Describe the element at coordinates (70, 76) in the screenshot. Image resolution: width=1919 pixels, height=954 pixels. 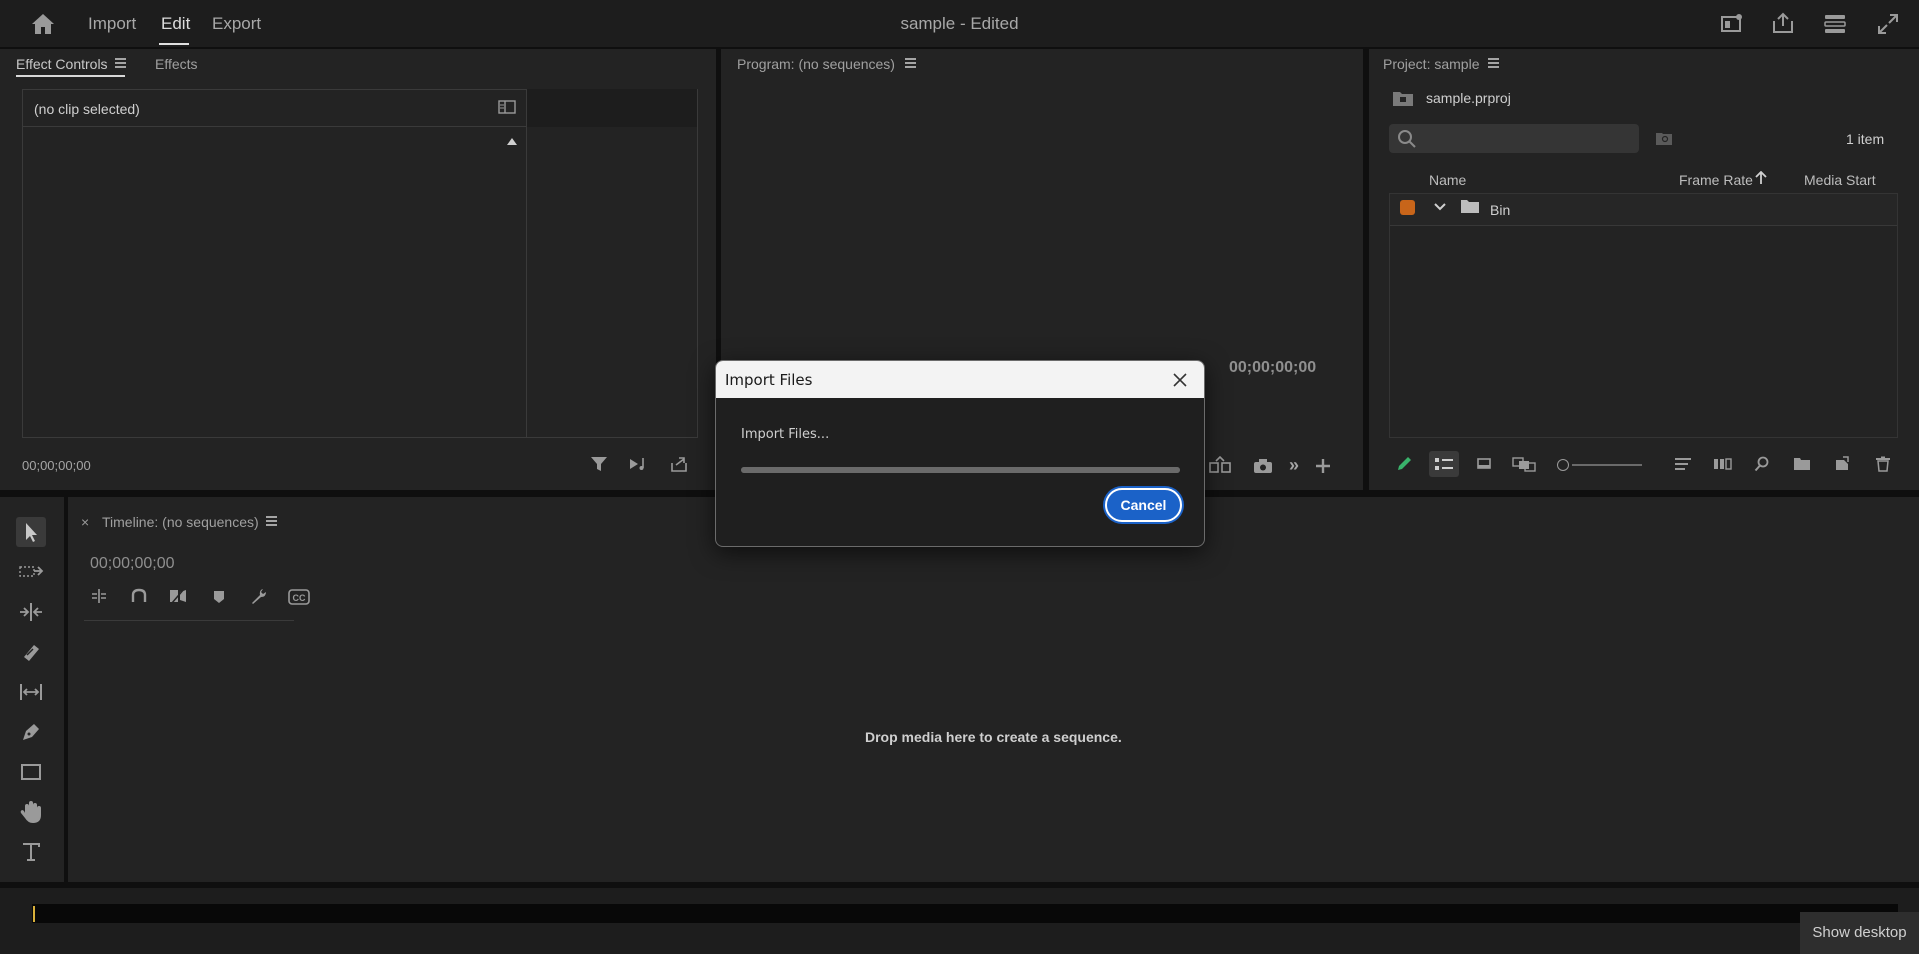
I see `active-tab-underline` at that location.